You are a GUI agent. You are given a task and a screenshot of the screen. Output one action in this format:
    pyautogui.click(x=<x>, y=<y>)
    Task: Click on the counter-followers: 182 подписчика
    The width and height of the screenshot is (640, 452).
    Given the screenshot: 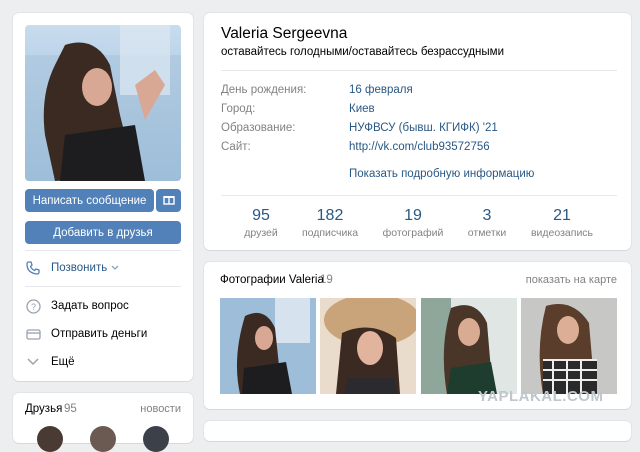 What is the action you would take?
    pyautogui.click(x=330, y=223)
    